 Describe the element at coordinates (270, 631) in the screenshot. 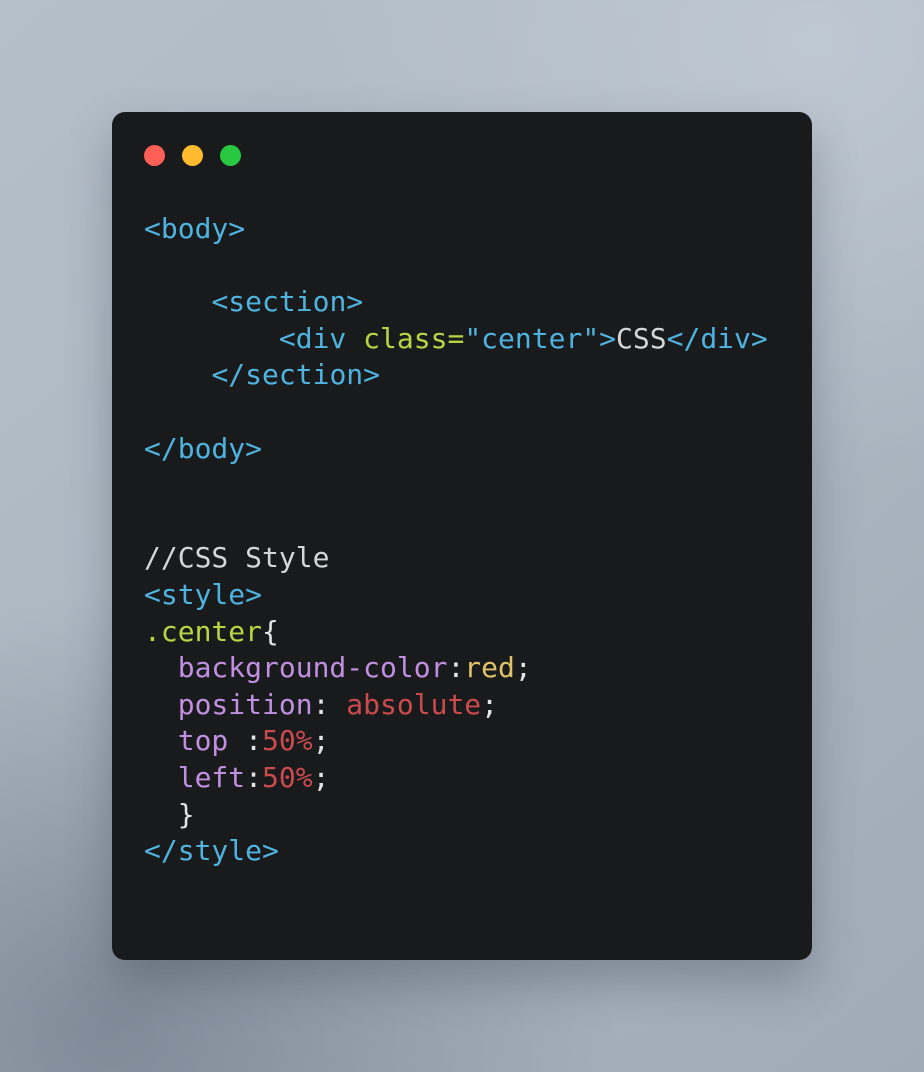

I see `code-token-punct: {` at that location.